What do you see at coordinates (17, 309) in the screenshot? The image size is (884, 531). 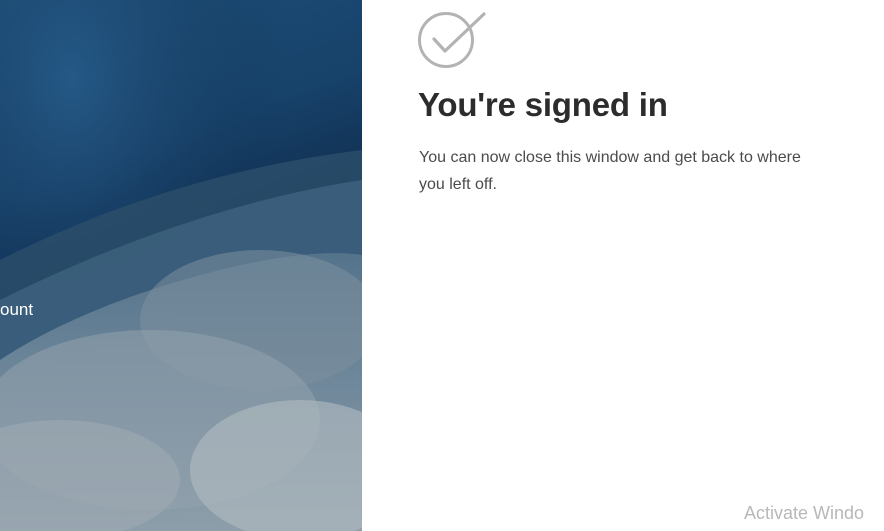 I see `partial-account-link-text: ount` at bounding box center [17, 309].